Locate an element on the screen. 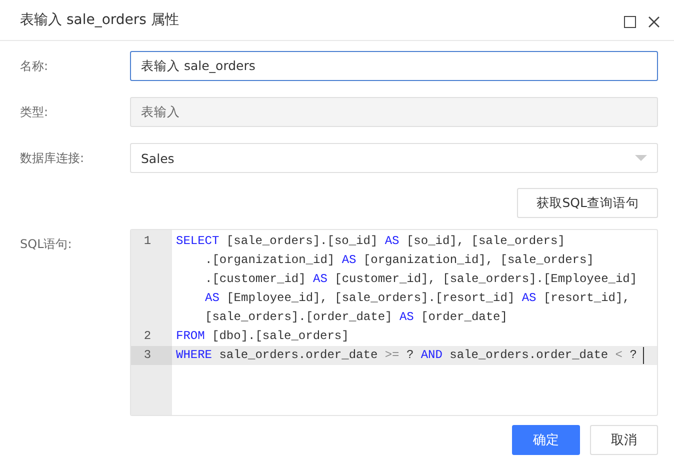 This screenshot has width=674, height=457. text-cursor is located at coordinates (643, 355).